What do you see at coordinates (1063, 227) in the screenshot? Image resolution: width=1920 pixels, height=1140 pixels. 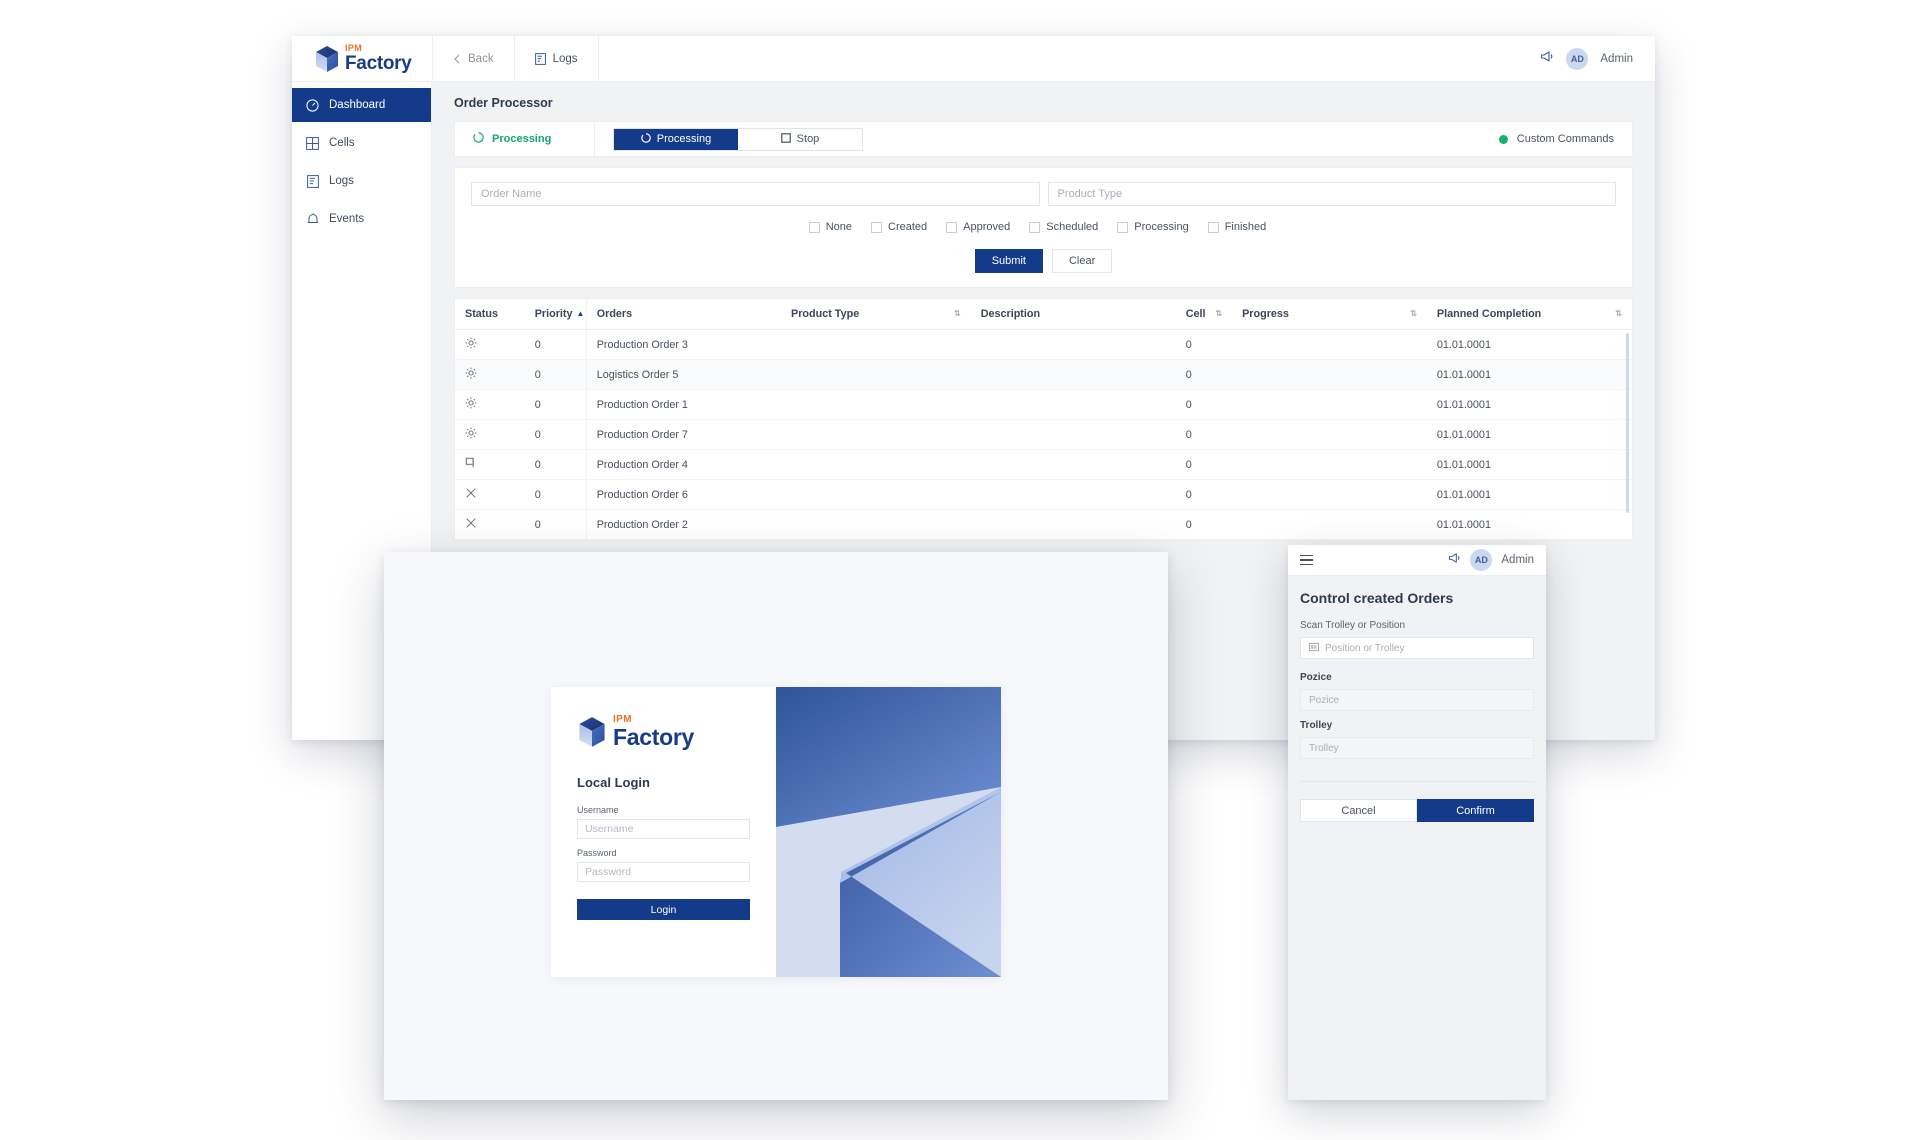 I see `checkbox-scheduled: Scheduled` at bounding box center [1063, 227].